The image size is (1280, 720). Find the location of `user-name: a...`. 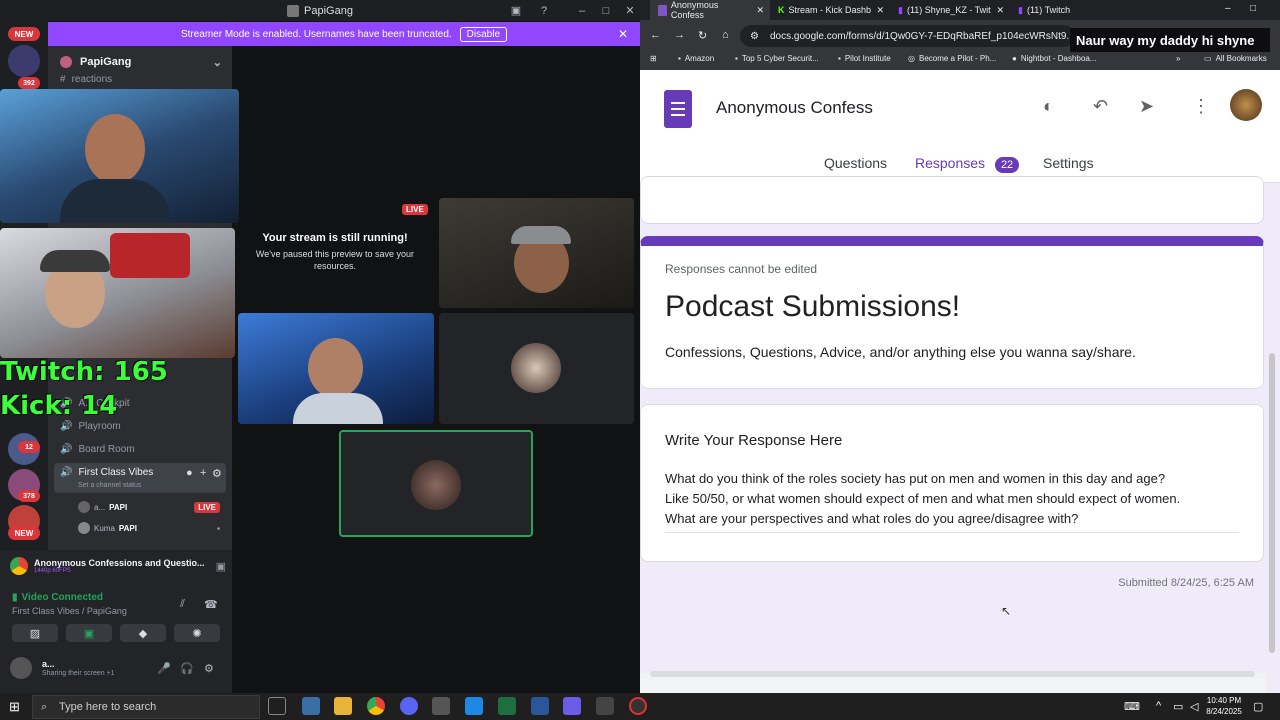

user-name: a... is located at coordinates (48, 664).